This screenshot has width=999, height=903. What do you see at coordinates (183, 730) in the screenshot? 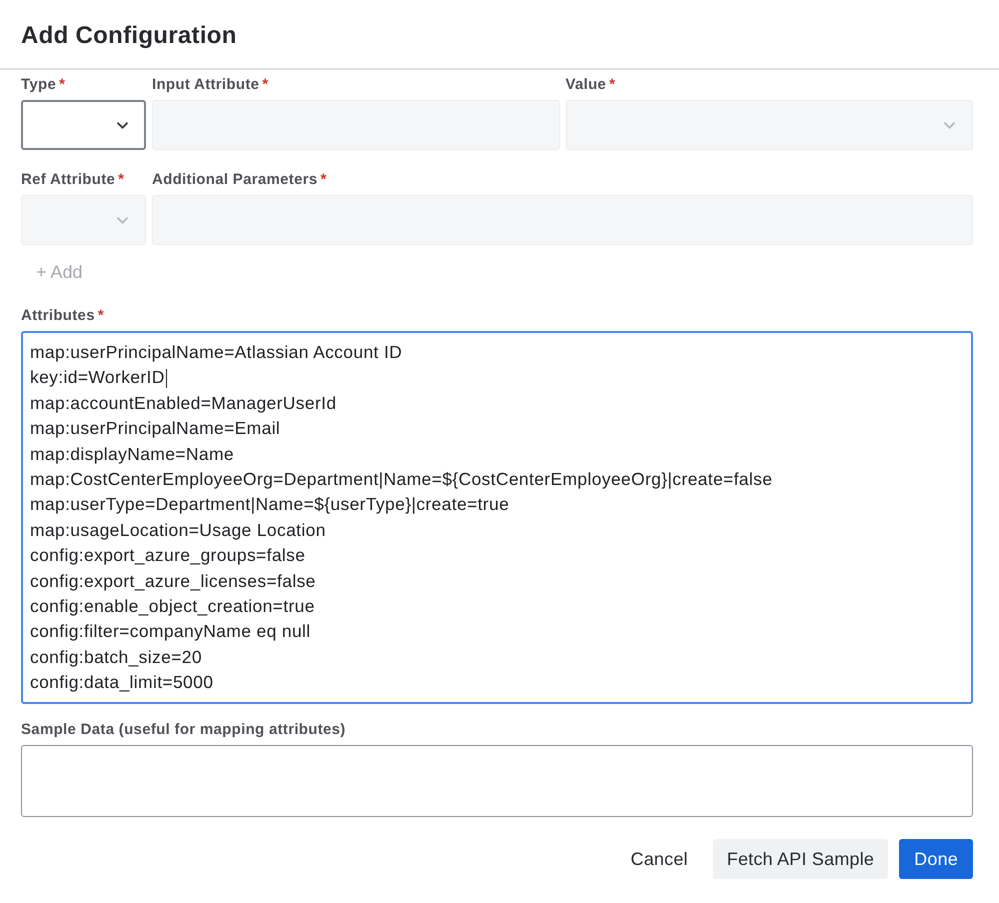
I see `field-label: Sample Data (useful for mapping attributes)` at bounding box center [183, 730].